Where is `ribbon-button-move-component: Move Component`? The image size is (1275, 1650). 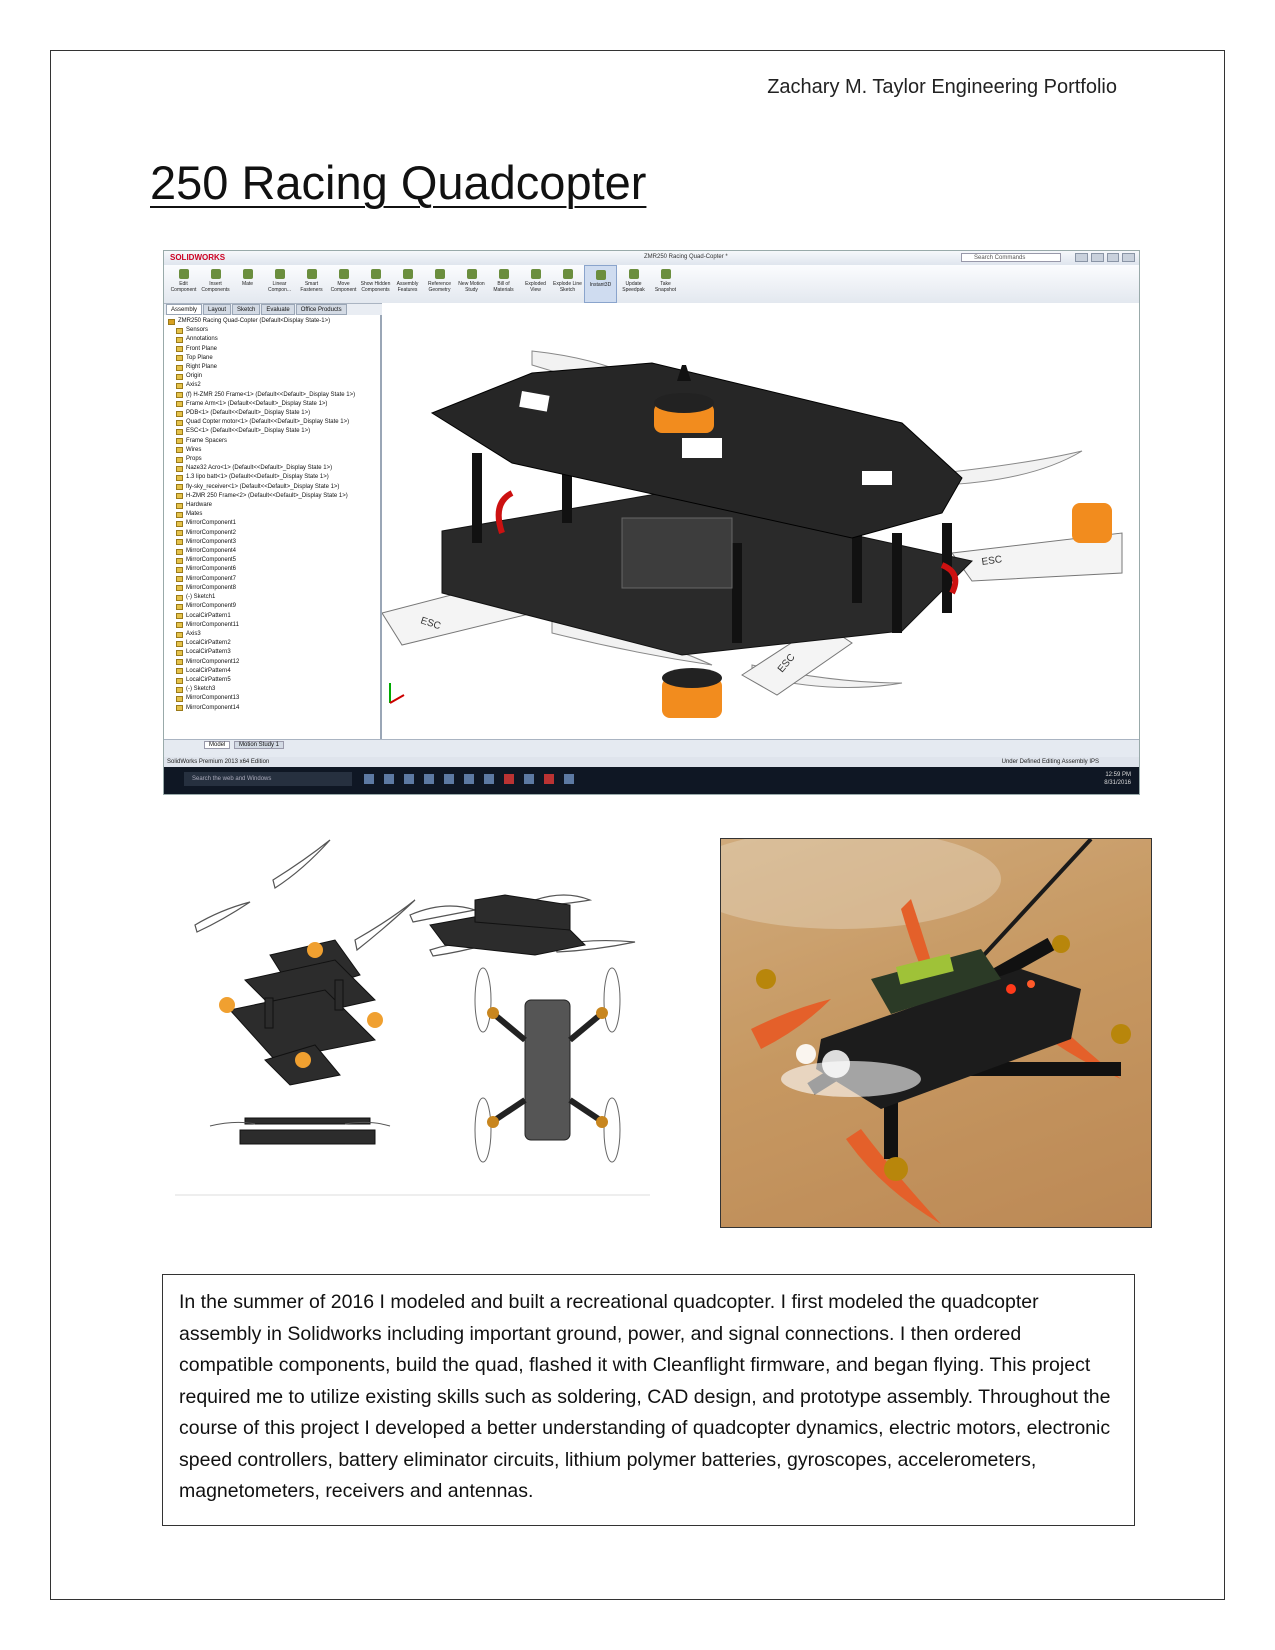
ribbon-button-move-component: Move Component is located at coordinates (343, 284).